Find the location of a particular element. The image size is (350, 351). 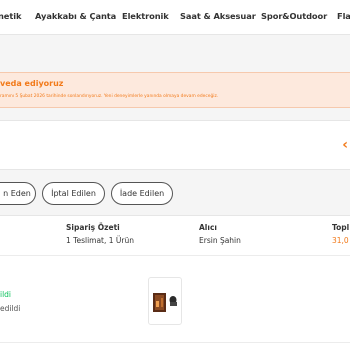

product-image is located at coordinates (165, 302).